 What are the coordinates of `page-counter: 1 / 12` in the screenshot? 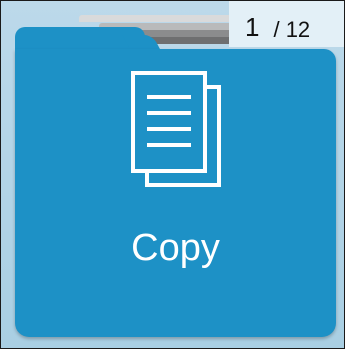 It's located at (286, 24).